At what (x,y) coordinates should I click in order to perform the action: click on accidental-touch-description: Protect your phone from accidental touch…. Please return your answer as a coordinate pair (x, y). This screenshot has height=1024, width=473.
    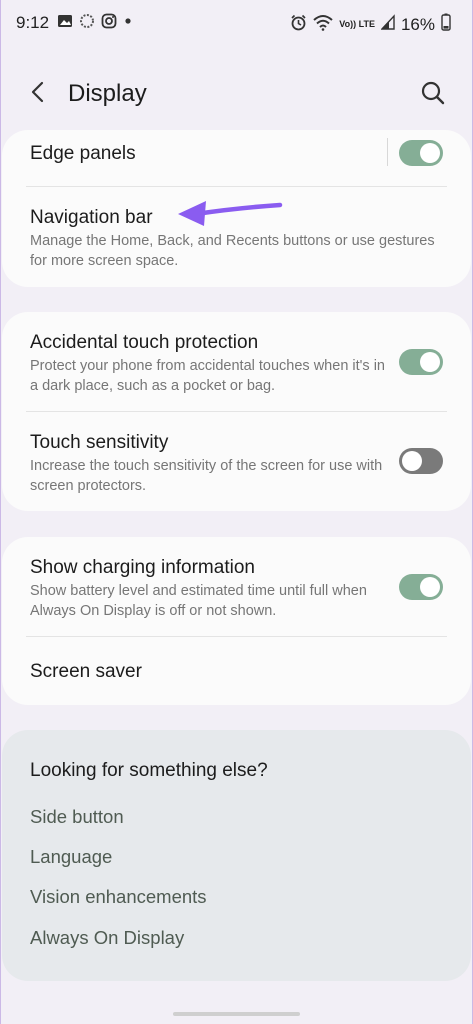
    Looking at the image, I should click on (207, 376).